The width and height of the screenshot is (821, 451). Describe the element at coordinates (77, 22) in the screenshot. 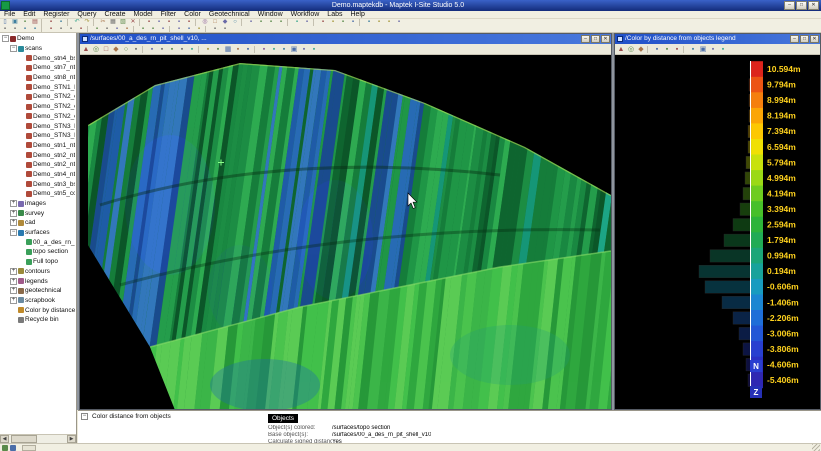

I see `undo-icon: ↶` at that location.